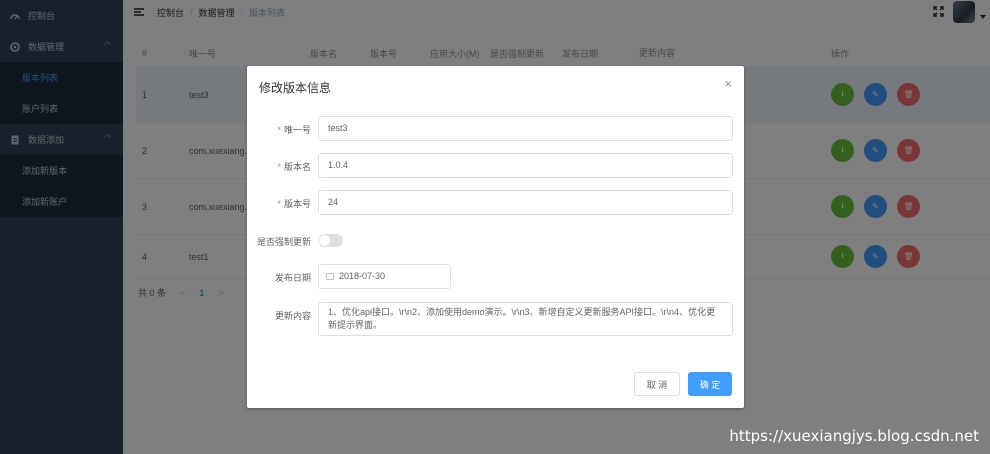 Image resolution: width=990 pixels, height=454 pixels. What do you see at coordinates (330, 240) in the screenshot?
I see `force-update-switch` at bounding box center [330, 240].